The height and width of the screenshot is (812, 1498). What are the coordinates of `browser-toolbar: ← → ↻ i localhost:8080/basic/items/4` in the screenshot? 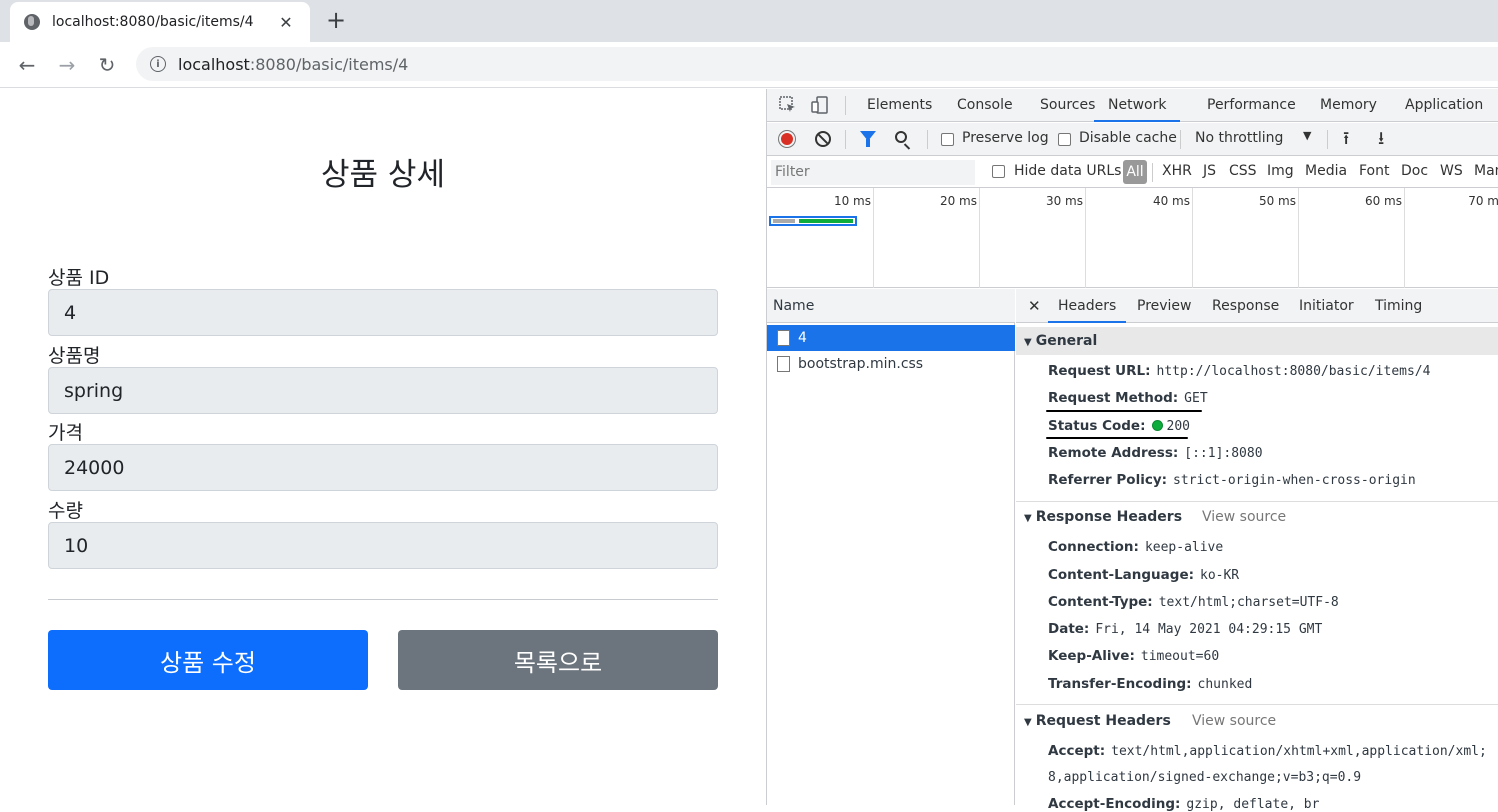 It's located at (749, 65).